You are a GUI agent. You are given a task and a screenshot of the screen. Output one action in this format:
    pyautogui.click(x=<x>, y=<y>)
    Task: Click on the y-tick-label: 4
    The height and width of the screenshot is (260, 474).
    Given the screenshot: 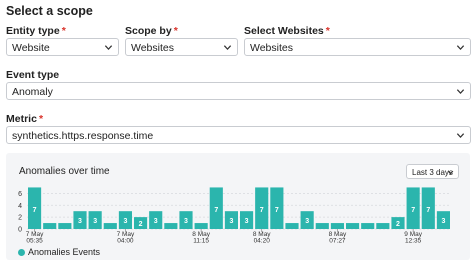 What is the action you would take?
    pyautogui.click(x=20, y=206)
    